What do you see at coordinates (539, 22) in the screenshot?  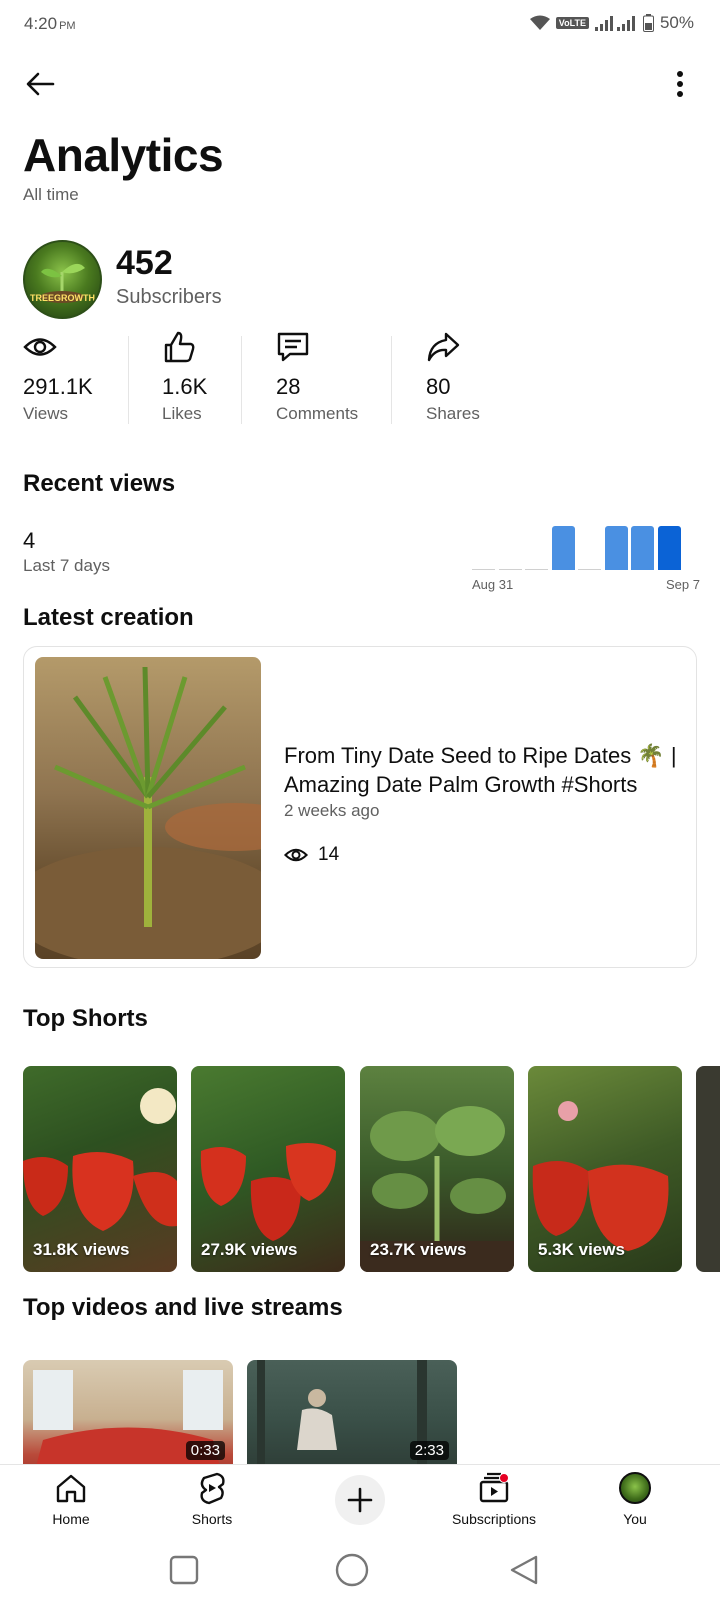 I see `wifi-icon` at bounding box center [539, 22].